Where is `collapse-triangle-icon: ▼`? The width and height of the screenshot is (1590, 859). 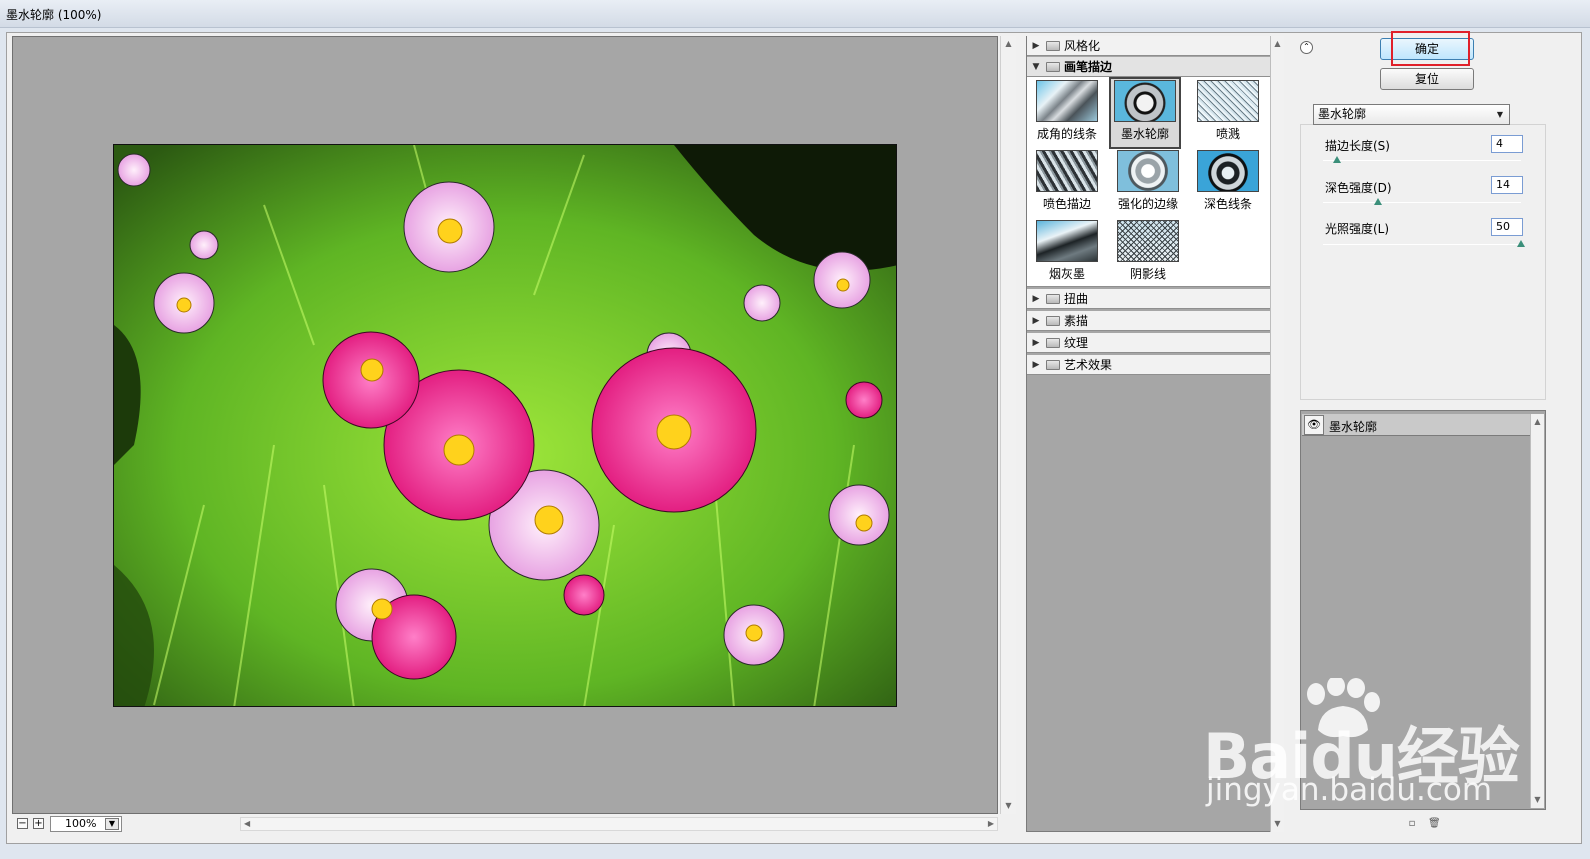 collapse-triangle-icon: ▼ is located at coordinates (1036, 67).